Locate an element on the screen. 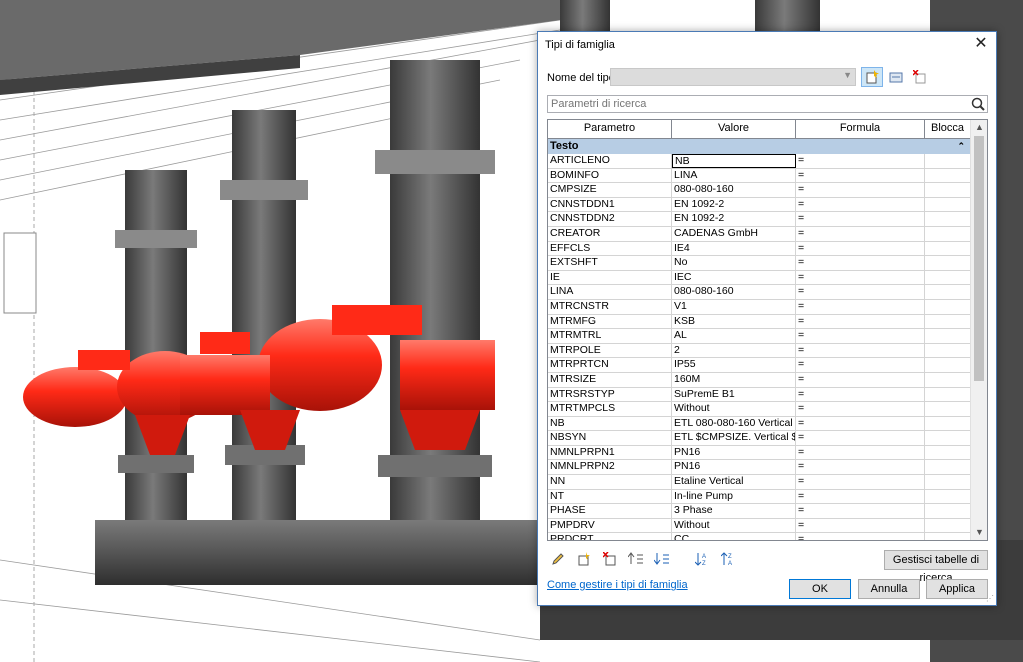 This screenshot has width=1023, height=662. sort-ascending-button: AZ is located at coordinates (702, 559).